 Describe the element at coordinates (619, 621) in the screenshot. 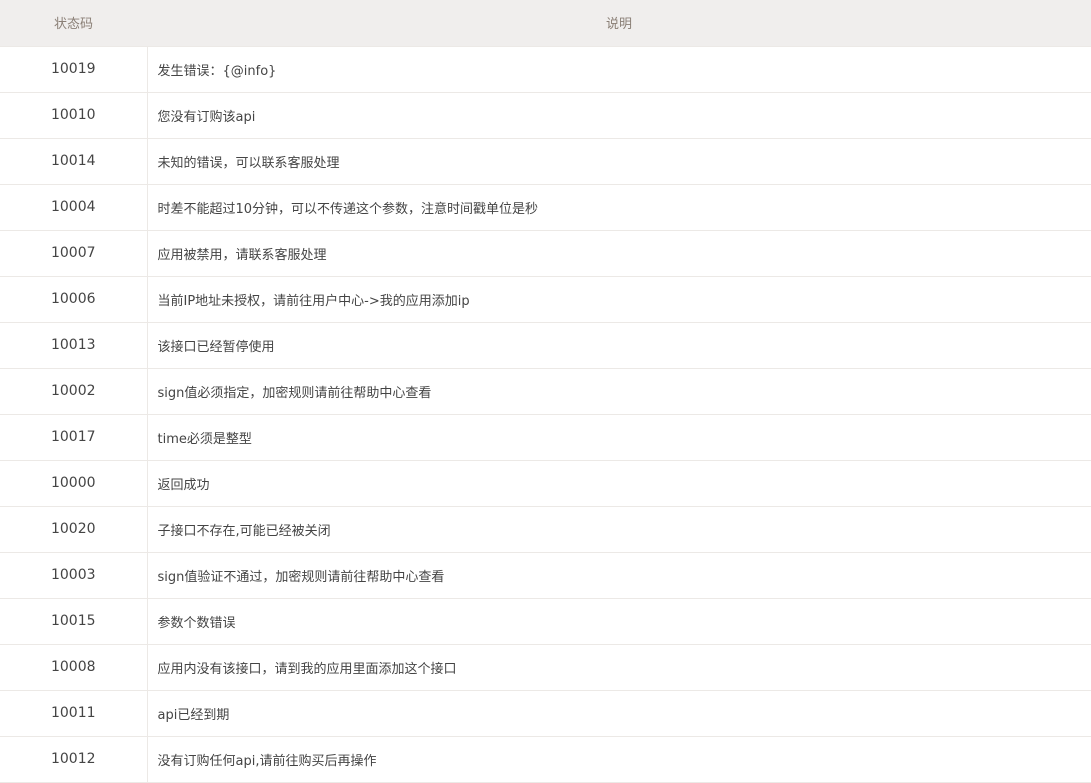

I see `description-cell: 参数个数错误` at that location.